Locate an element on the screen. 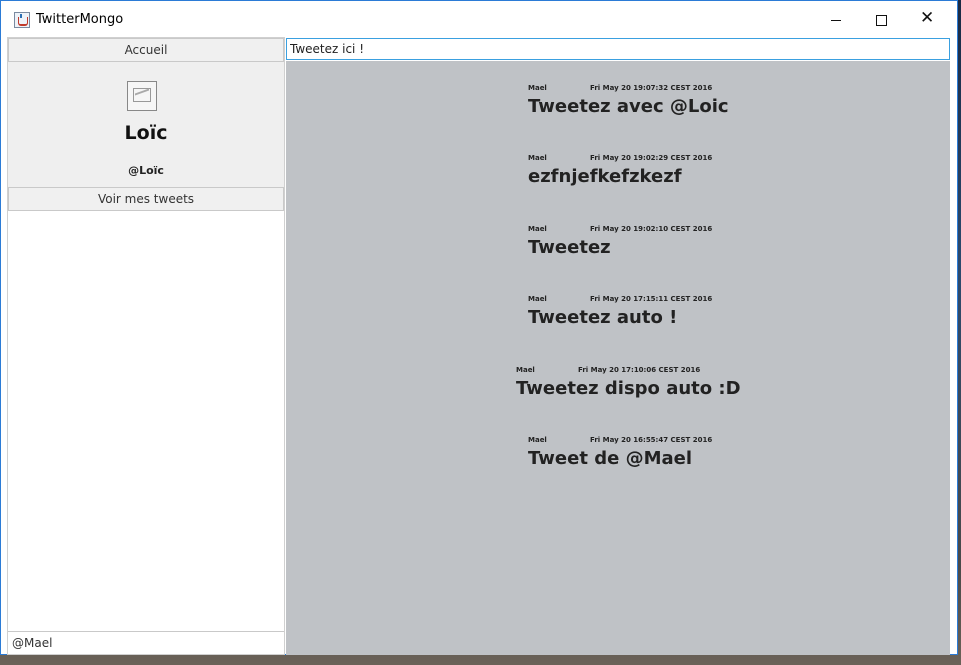  tweet-date: Fri May 20 19:07:32 CEST 2016 is located at coordinates (651, 88).